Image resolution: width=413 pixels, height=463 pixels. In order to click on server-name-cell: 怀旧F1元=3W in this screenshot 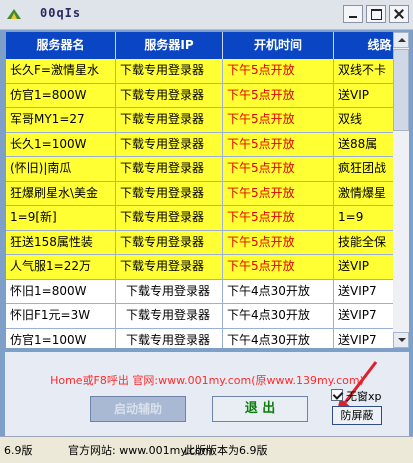, I will do `click(61, 316)`.